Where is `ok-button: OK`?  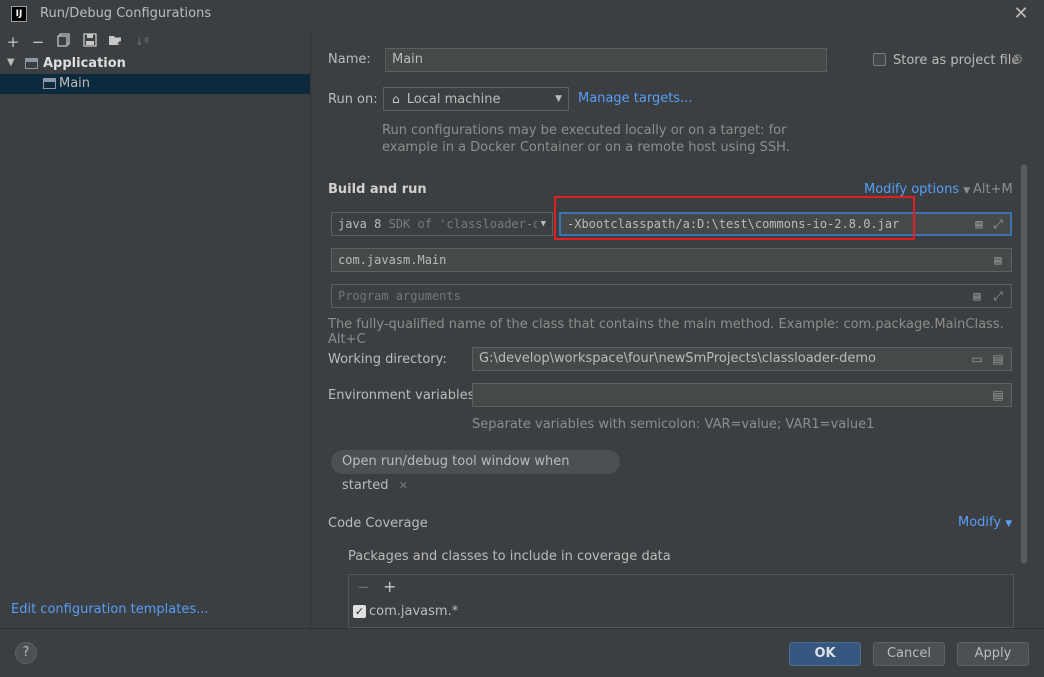 ok-button: OK is located at coordinates (825, 654).